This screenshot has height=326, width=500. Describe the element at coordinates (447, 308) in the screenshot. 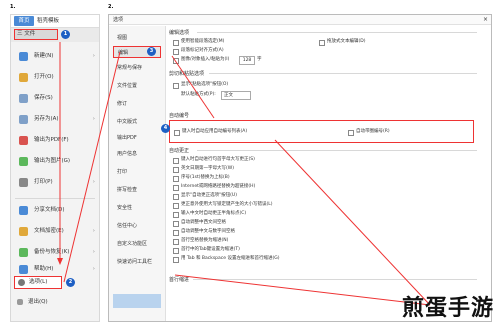

I see `watermark-text: 煎蛋手游` at that location.